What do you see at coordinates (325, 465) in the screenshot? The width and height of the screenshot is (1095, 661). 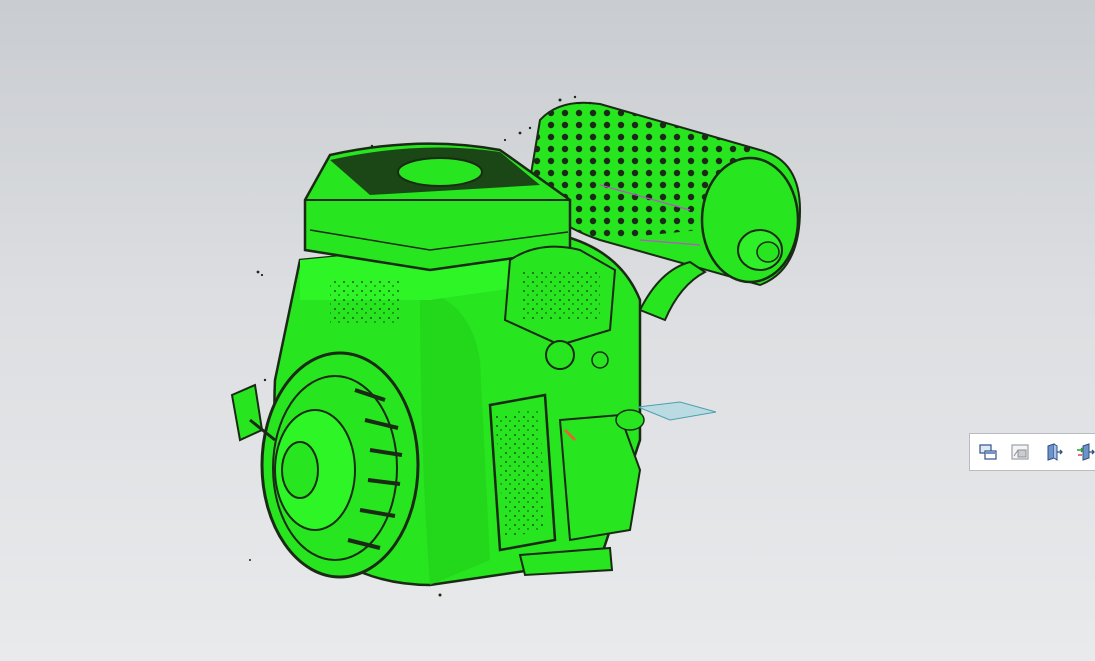 I see `recoil-starter` at bounding box center [325, 465].